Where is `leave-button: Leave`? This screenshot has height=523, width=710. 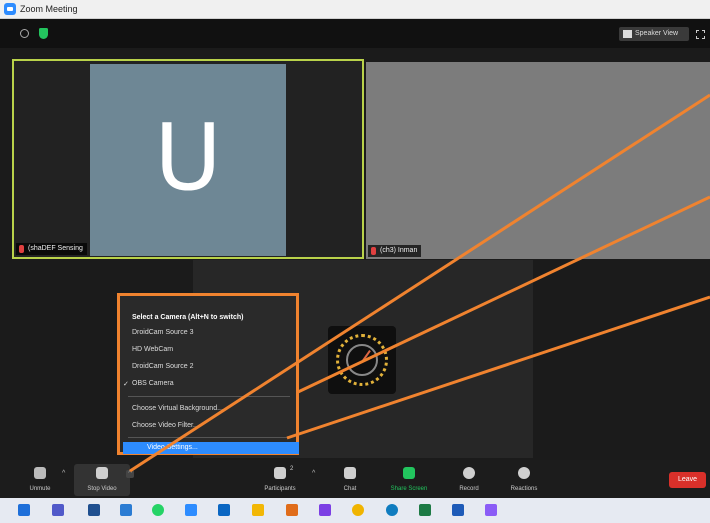
leave-button: Leave is located at coordinates (687, 480).